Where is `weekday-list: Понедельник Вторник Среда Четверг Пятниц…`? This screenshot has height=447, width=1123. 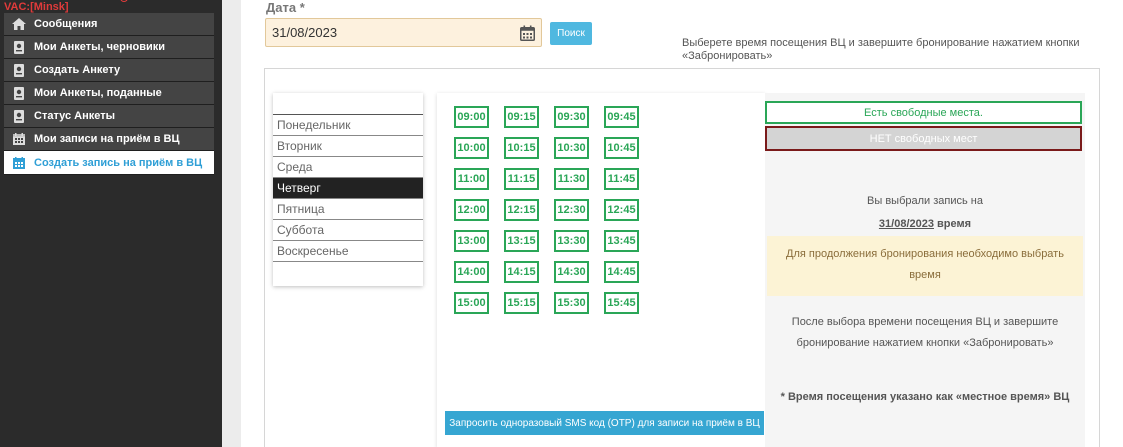
weekday-list: Понедельник Вторник Среда Четверг Пятниц… is located at coordinates (348, 189).